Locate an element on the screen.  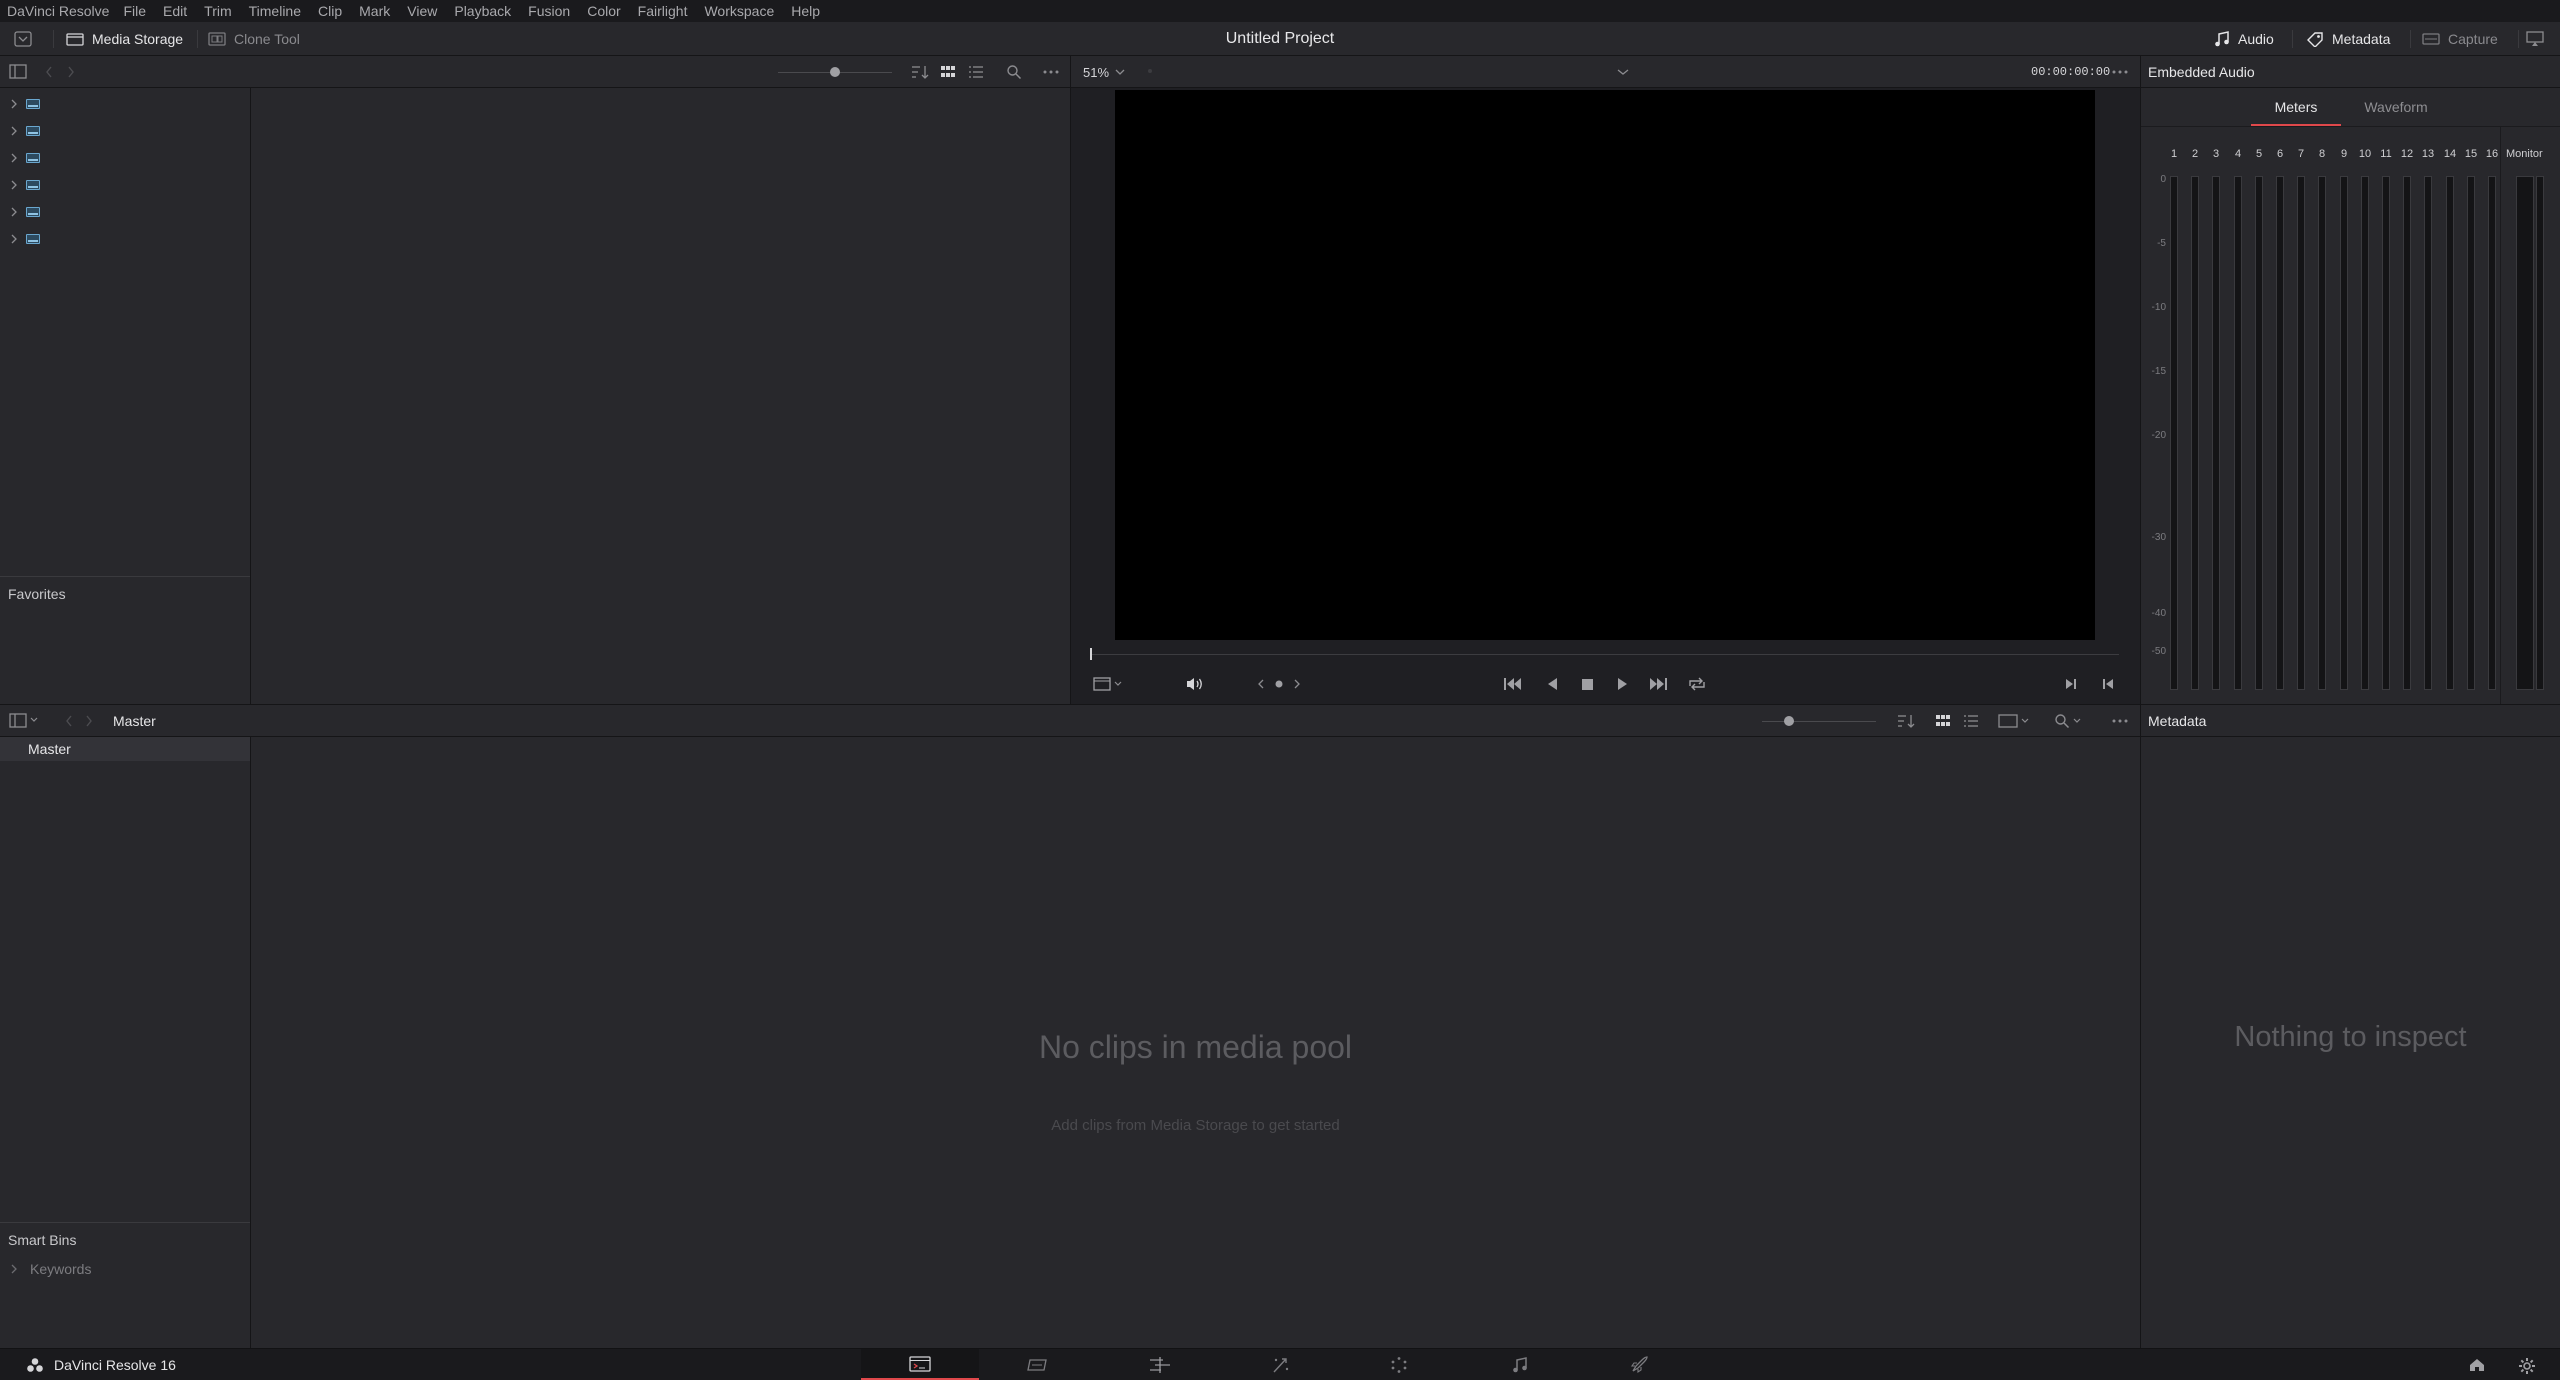
fullscreen-button is located at coordinates (2535, 39).